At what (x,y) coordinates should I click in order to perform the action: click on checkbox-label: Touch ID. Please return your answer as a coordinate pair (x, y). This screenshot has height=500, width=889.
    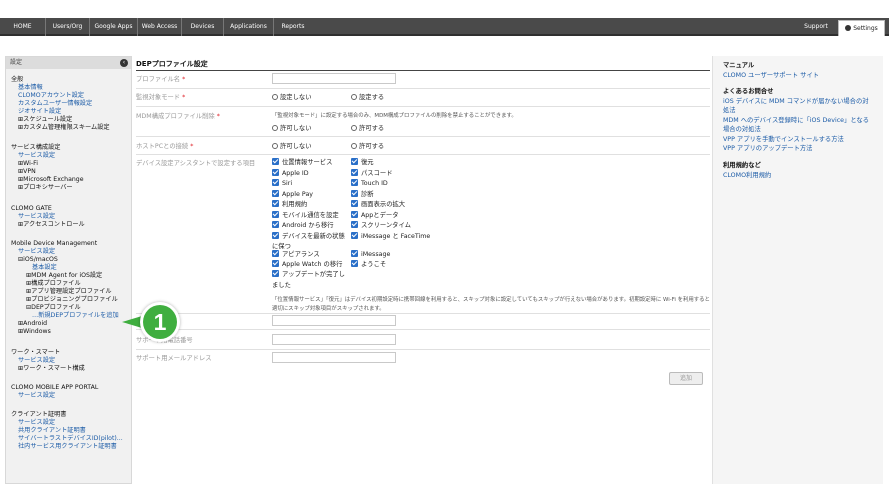
    Looking at the image, I should click on (374, 183).